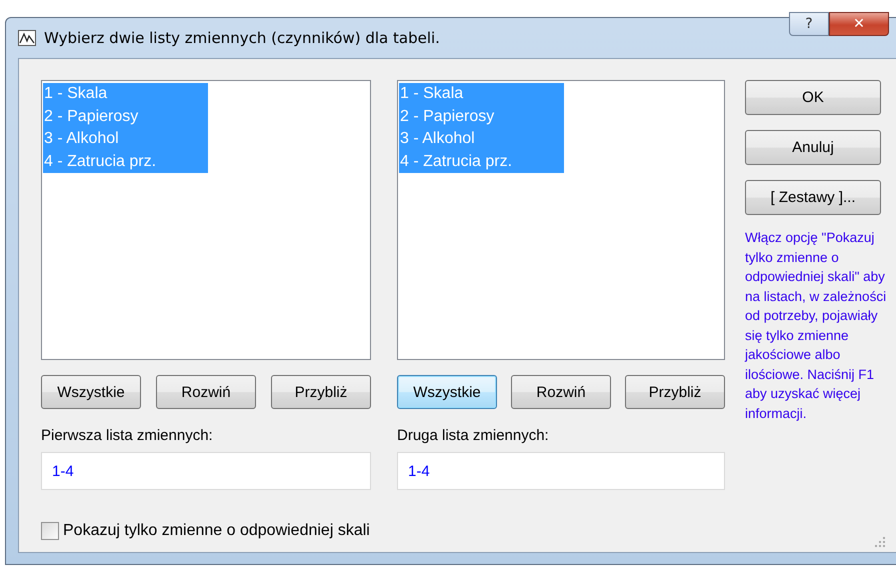  Describe the element at coordinates (880, 542) in the screenshot. I see `resize-grip-icon` at that location.